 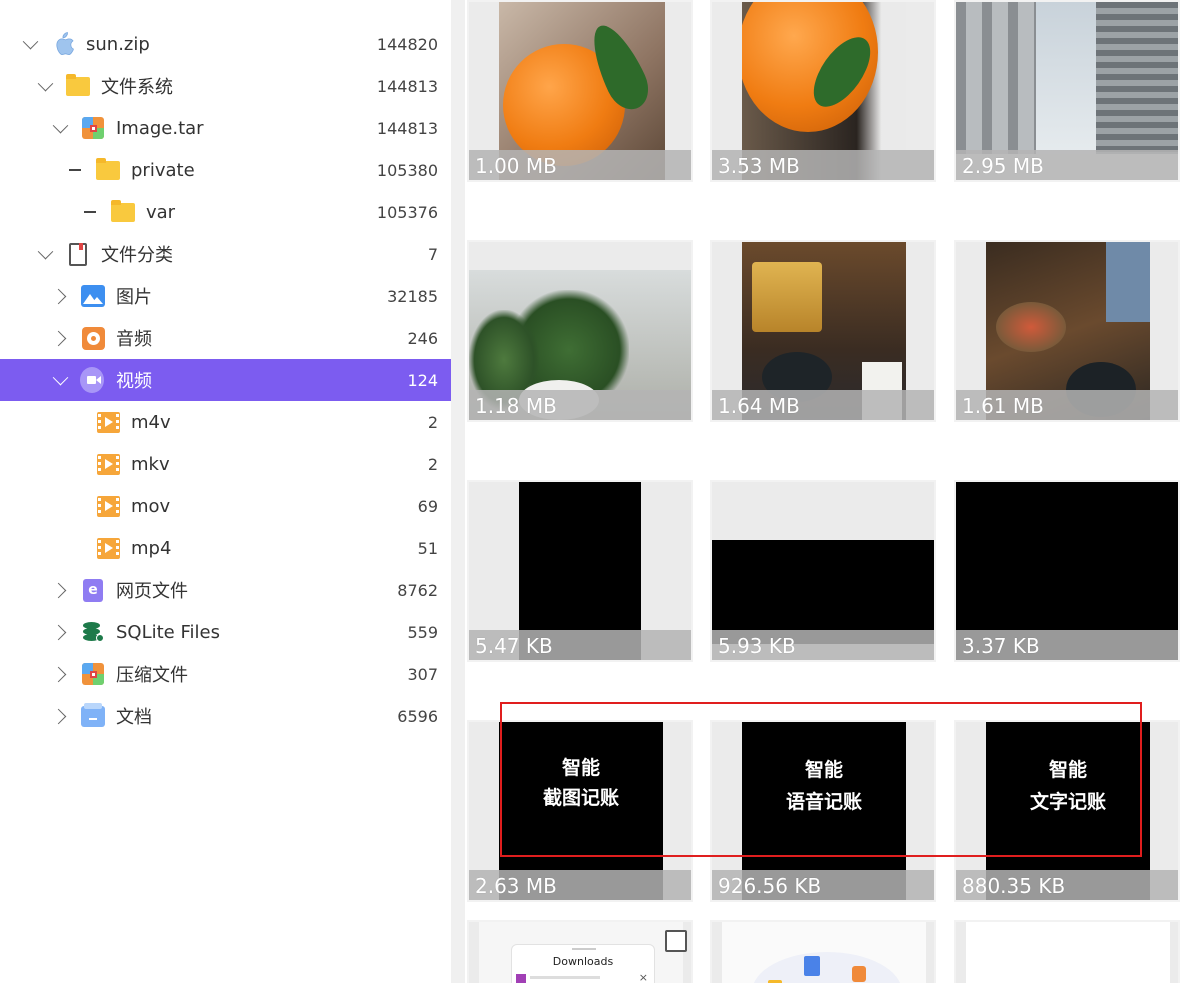 What do you see at coordinates (151, 422) in the screenshot?
I see `tree-item-label: m4v` at bounding box center [151, 422].